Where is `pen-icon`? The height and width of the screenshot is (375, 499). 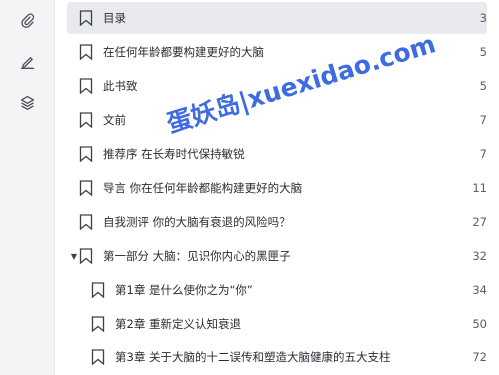 pen-icon is located at coordinates (27, 62).